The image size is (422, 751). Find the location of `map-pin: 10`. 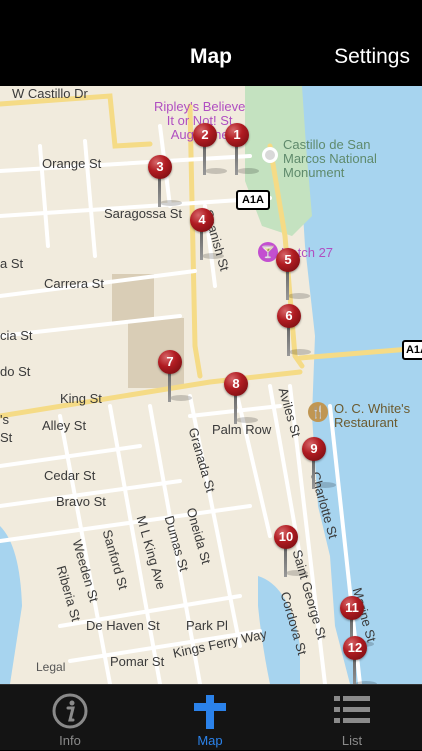

map-pin: 10 is located at coordinates (291, 553).